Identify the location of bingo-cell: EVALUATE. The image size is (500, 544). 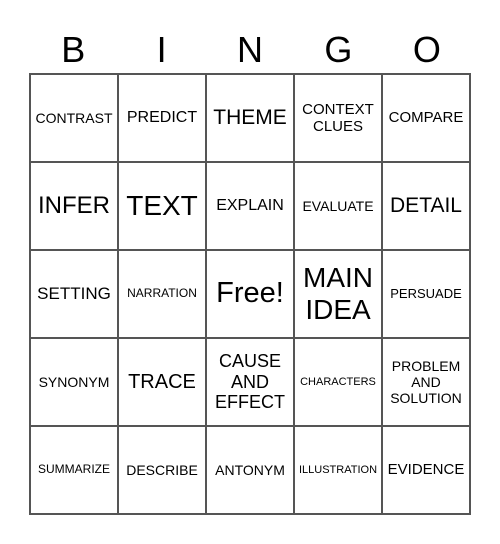
(338, 206).